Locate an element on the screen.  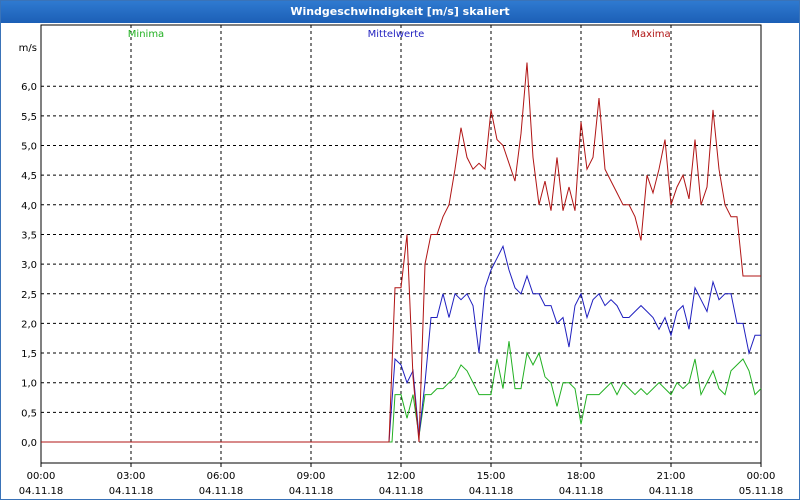
y-tick-label: 5,5 is located at coordinates (29, 117).